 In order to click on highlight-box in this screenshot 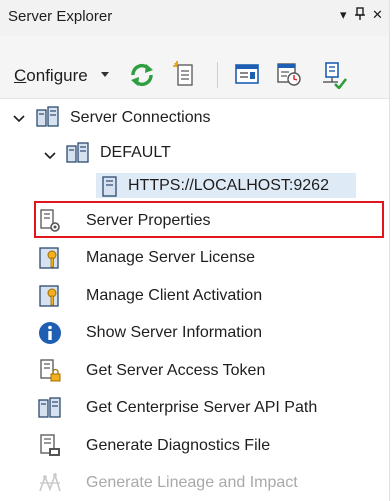, I will do `click(209, 219)`.